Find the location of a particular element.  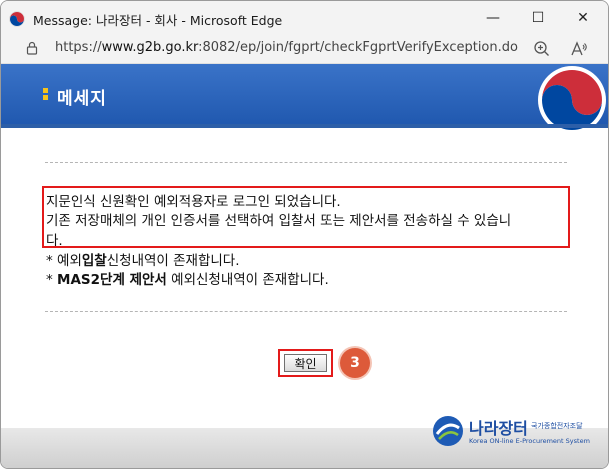

lock-icon is located at coordinates (32, 48).